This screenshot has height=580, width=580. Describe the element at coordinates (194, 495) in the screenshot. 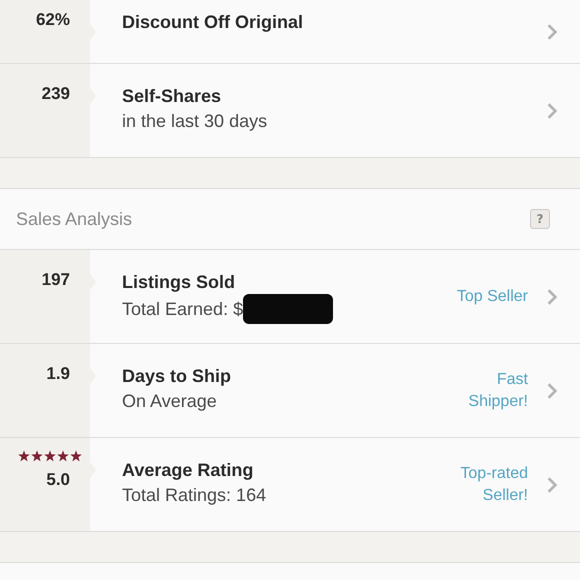

I see `row-subtitle: Total Ratings: 164` at that location.